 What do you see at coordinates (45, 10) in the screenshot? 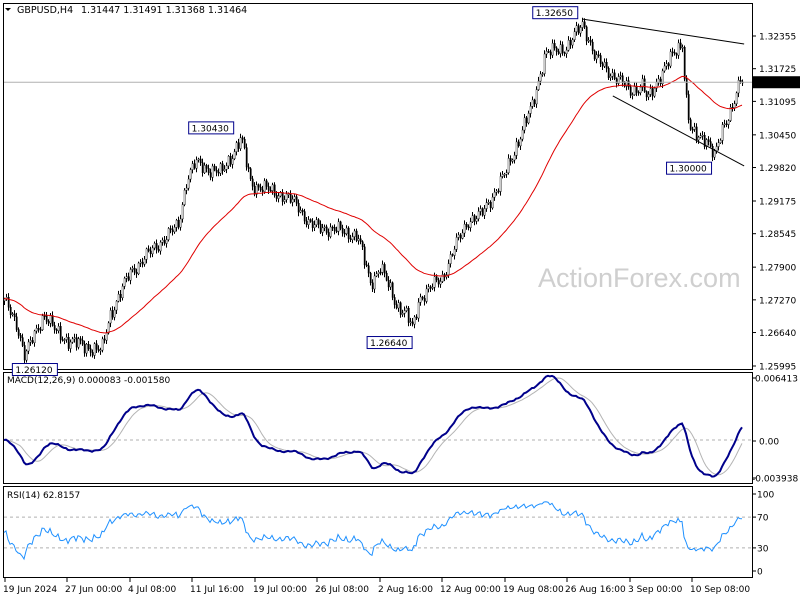
I see `symbol-label: GBPUSD,H4` at bounding box center [45, 10].